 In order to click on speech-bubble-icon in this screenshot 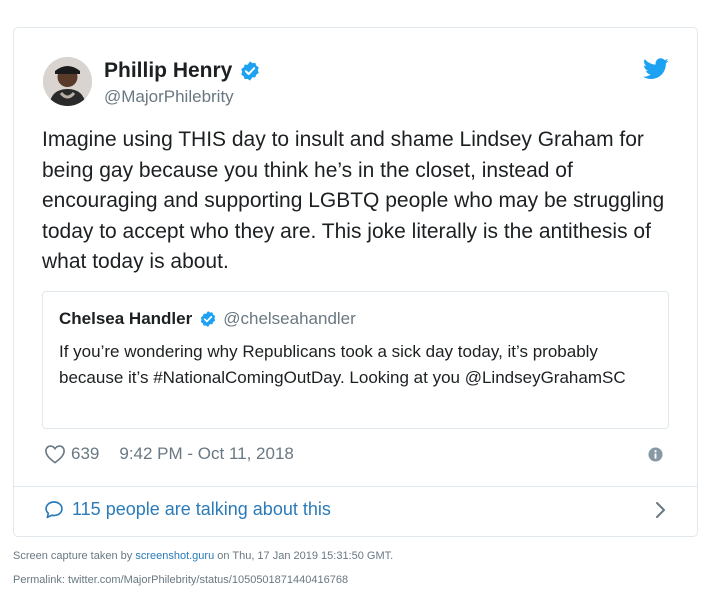, I will do `click(54, 510)`.